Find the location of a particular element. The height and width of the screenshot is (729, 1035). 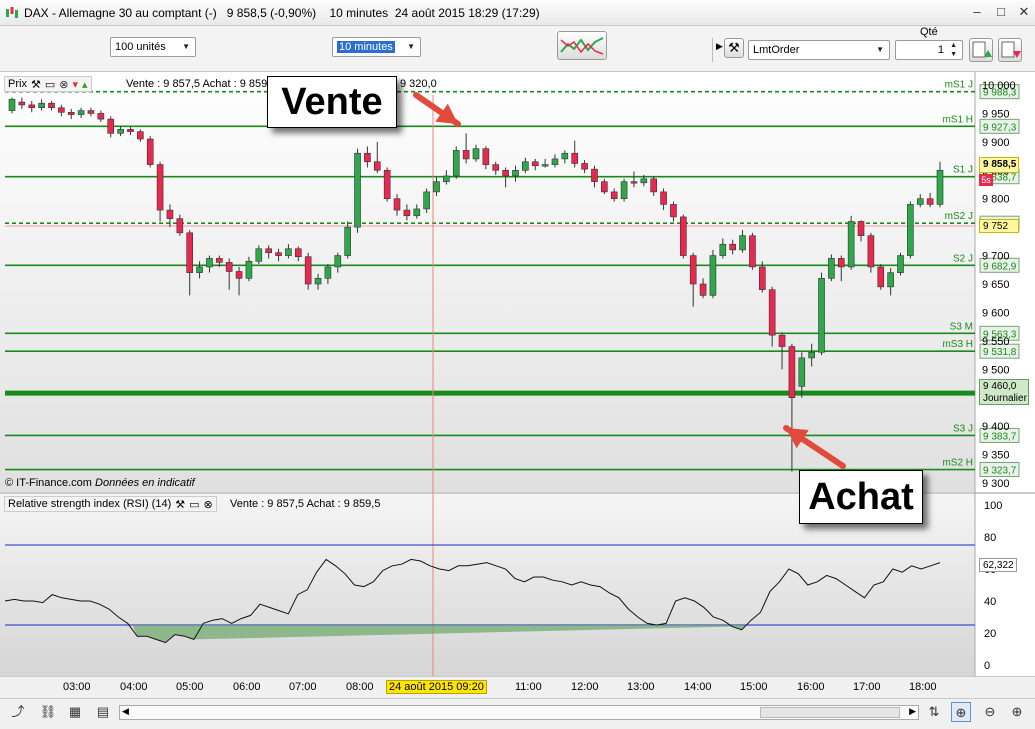

time-tick-label: 11:00 is located at coordinates (528, 687).